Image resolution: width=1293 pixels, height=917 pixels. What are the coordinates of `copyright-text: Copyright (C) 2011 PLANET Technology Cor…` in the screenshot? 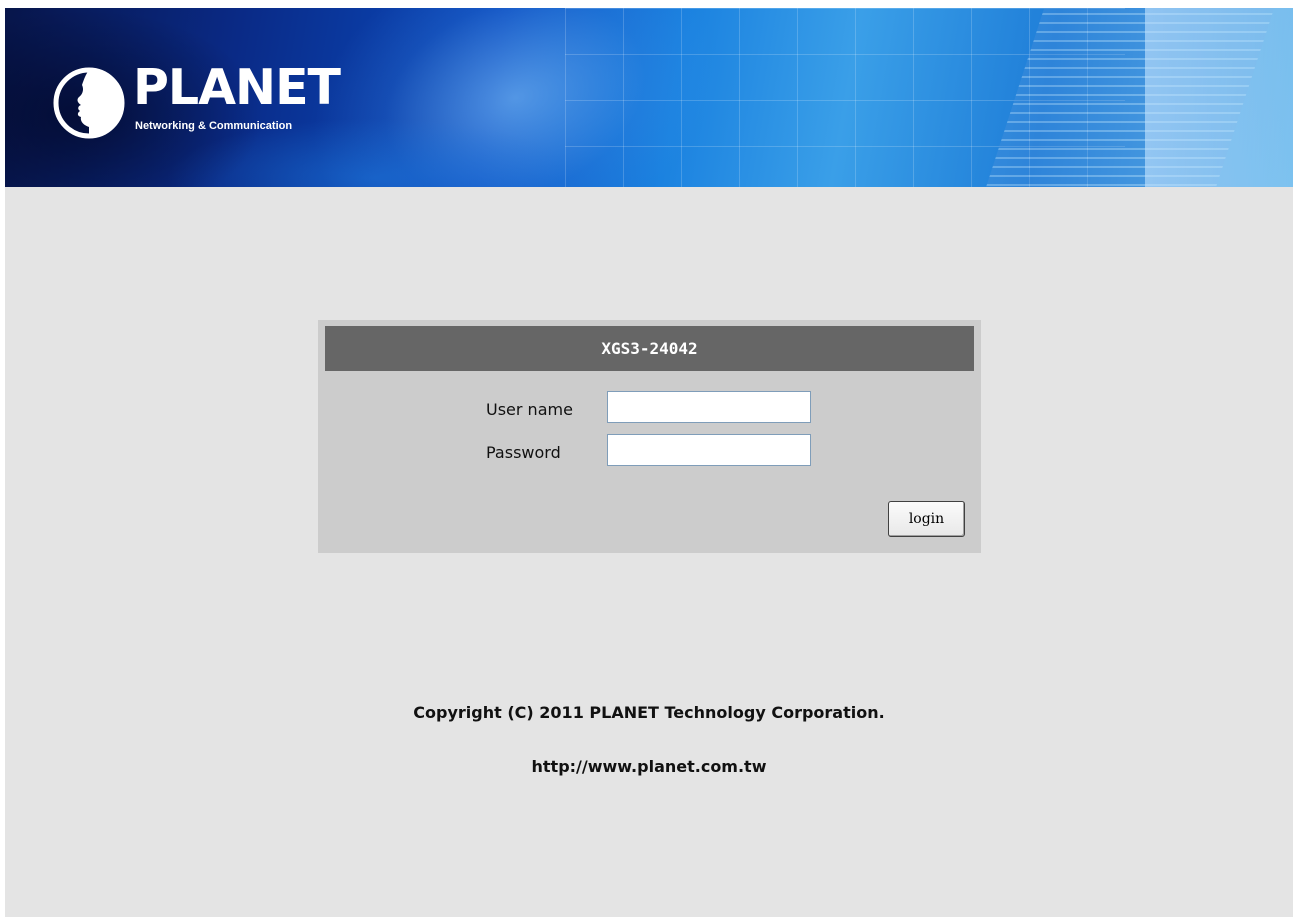 It's located at (649, 712).